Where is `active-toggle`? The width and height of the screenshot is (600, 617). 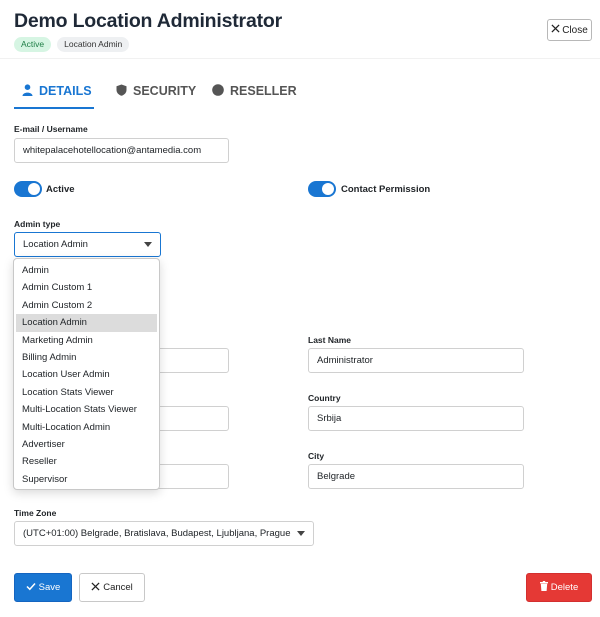
active-toggle is located at coordinates (28, 189).